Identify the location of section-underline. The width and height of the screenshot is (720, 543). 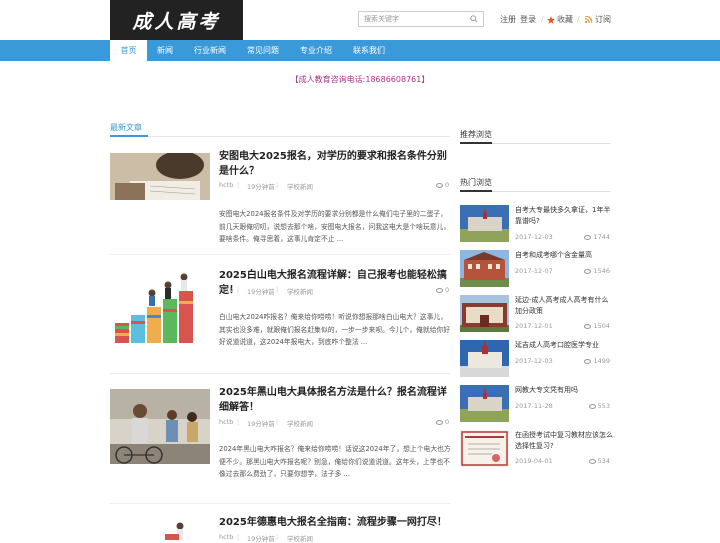
(129, 136).